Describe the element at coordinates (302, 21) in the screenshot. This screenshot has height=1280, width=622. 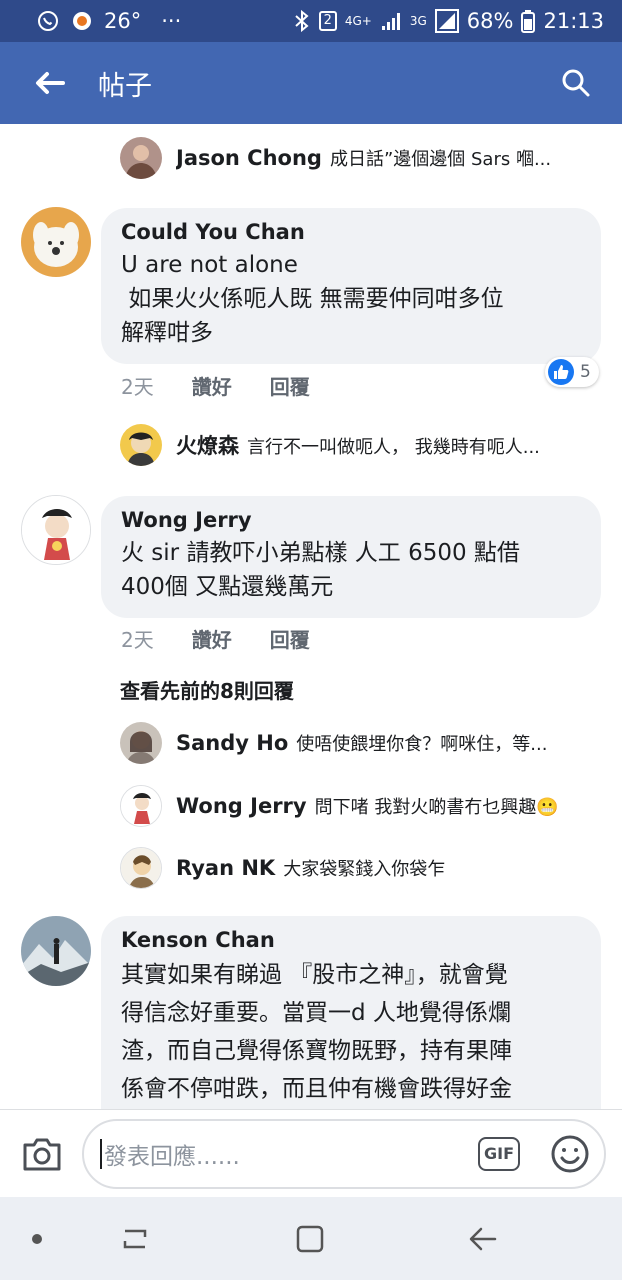
I see `bluetooth-icon` at that location.